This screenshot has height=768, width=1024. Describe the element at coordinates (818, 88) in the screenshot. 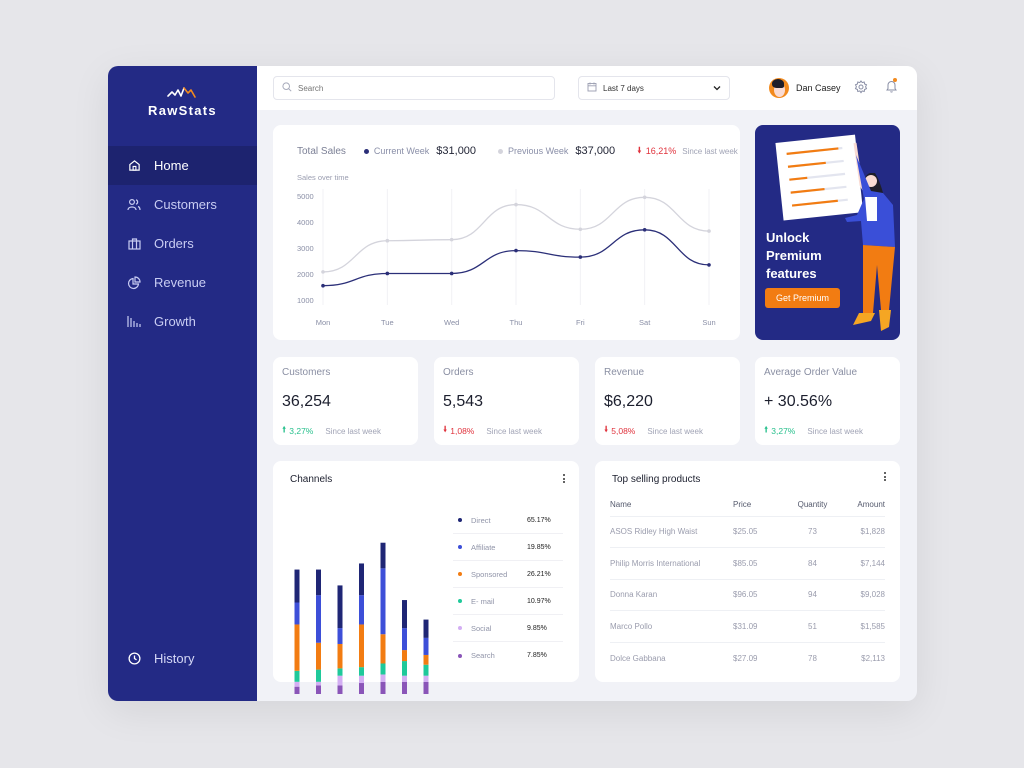

I see `user-name: Dan Casey` at that location.